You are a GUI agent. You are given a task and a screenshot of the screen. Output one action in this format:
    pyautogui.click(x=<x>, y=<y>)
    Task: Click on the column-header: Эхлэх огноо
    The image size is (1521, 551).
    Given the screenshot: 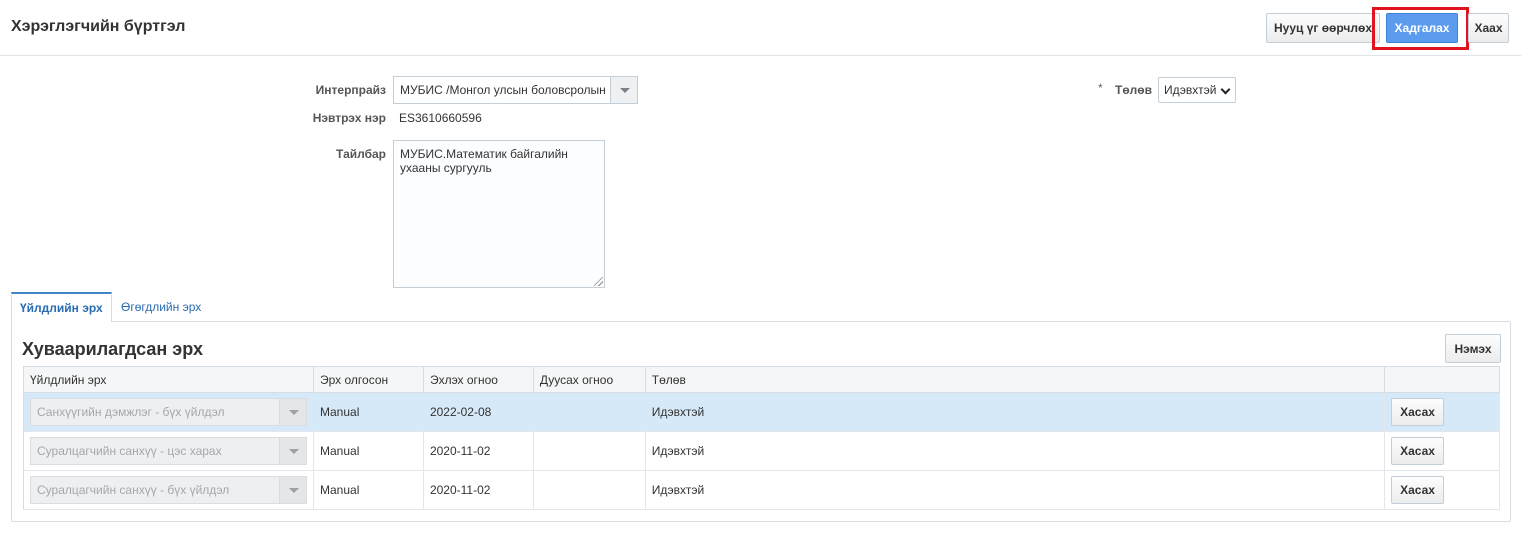 What is the action you would take?
    pyautogui.click(x=478, y=379)
    